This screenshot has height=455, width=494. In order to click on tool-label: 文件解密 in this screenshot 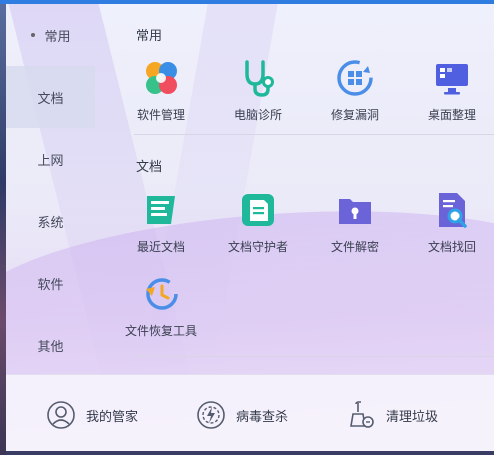, I will do `click(354, 247)`.